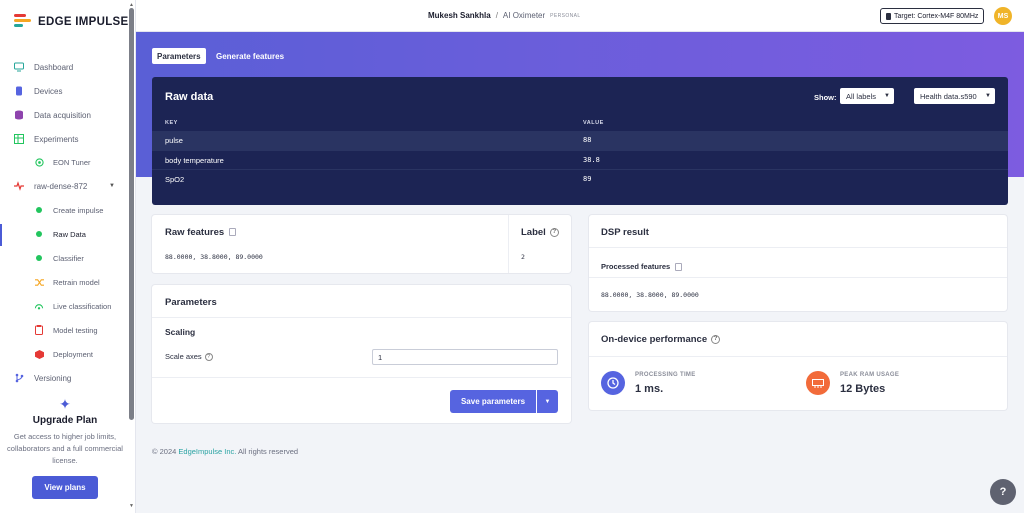 The height and width of the screenshot is (513, 1024). Describe the element at coordinates (72, 162) in the screenshot. I see `sidebar-item-label: EON Tuner` at that location.